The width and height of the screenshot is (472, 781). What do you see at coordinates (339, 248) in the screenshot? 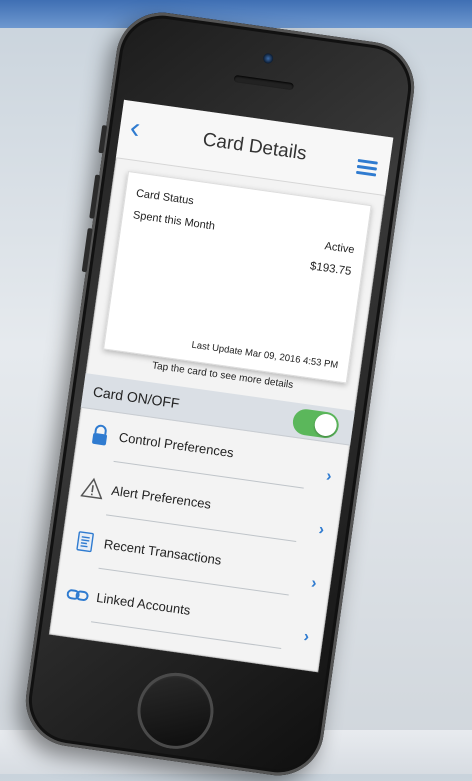
I see `card-status-value: Active` at bounding box center [339, 248].